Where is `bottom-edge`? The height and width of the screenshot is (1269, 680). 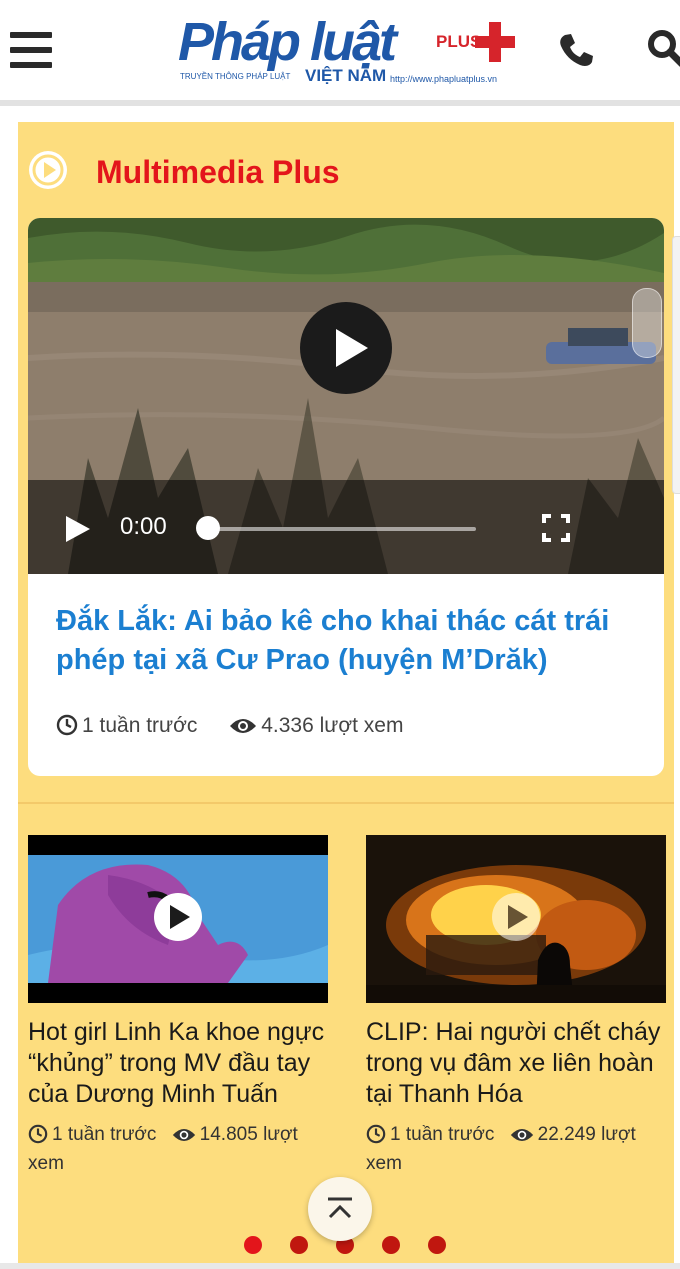 bottom-edge is located at coordinates (340, 1266).